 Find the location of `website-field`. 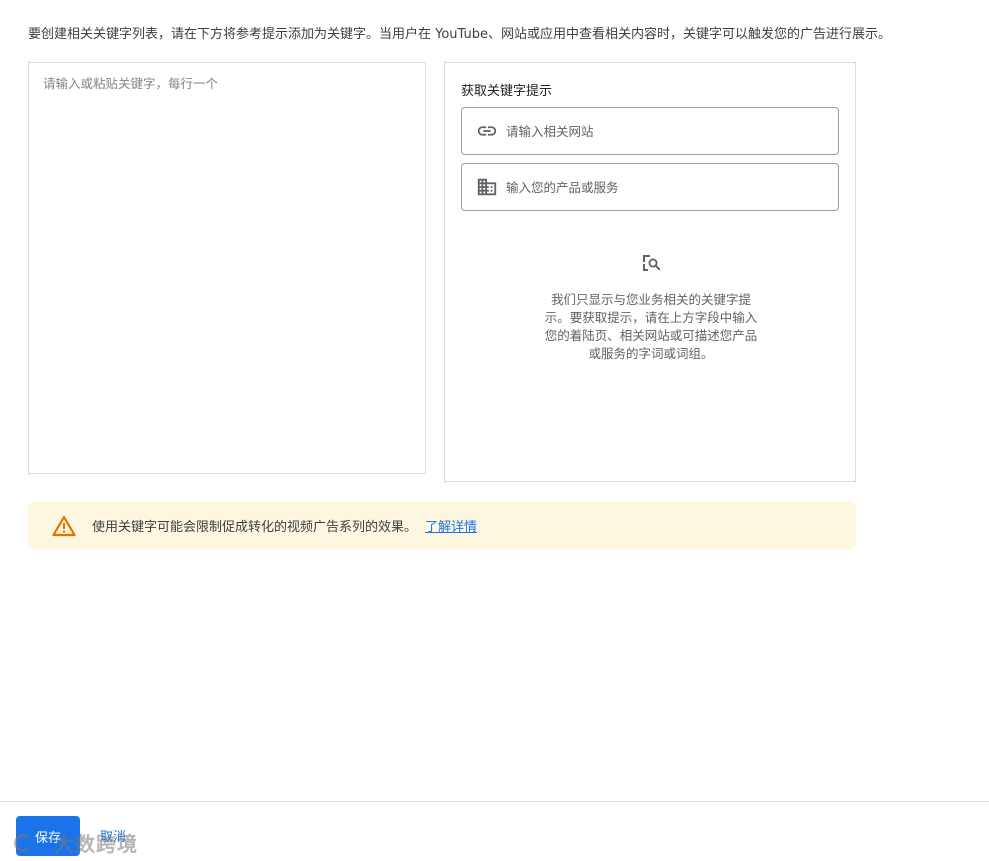

website-field is located at coordinates (650, 131).